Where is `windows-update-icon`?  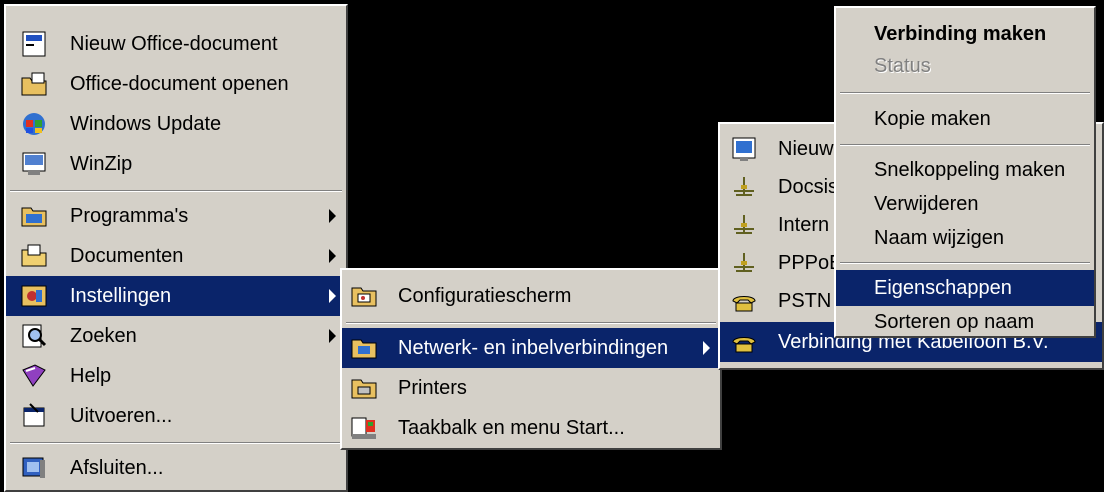
windows-update-icon is located at coordinates (34, 124).